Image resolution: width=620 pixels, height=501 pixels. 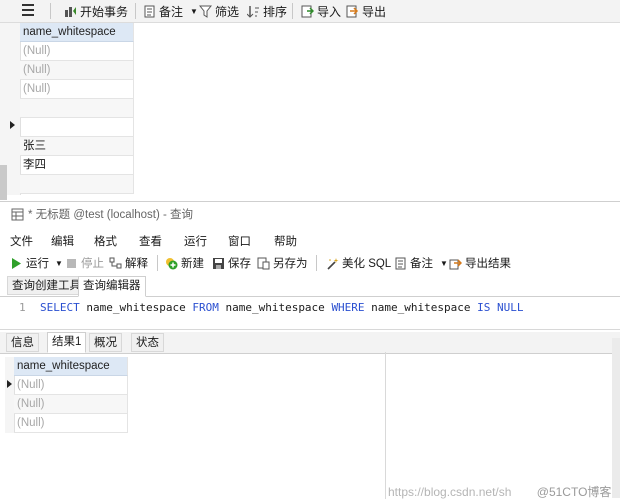 What do you see at coordinates (77, 32) in the screenshot?
I see `column-header-name-whitespace: name_whitespace` at bounding box center [77, 32].